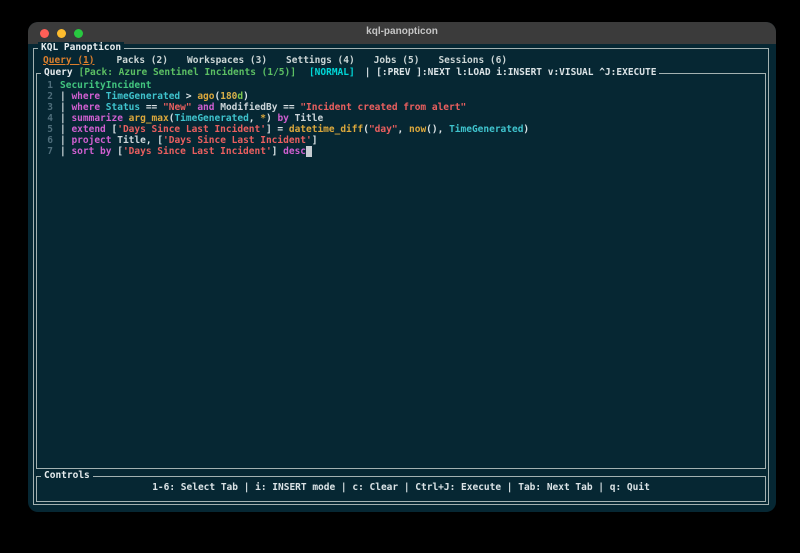 The image size is (800, 553). Describe the element at coordinates (472, 60) in the screenshot. I see `tab-sessions: Sessions (6)` at that location.